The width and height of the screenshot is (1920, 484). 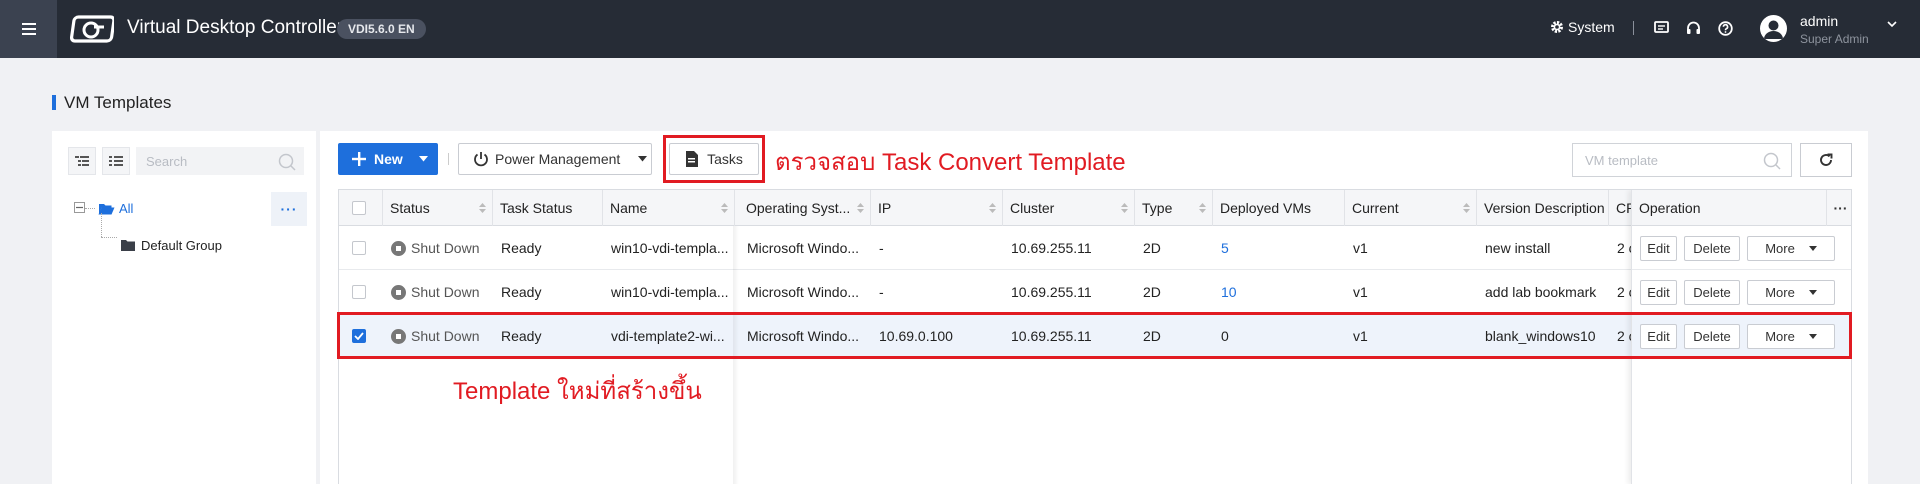 What do you see at coordinates (93, 29) in the screenshot?
I see `app-logo-icon` at bounding box center [93, 29].